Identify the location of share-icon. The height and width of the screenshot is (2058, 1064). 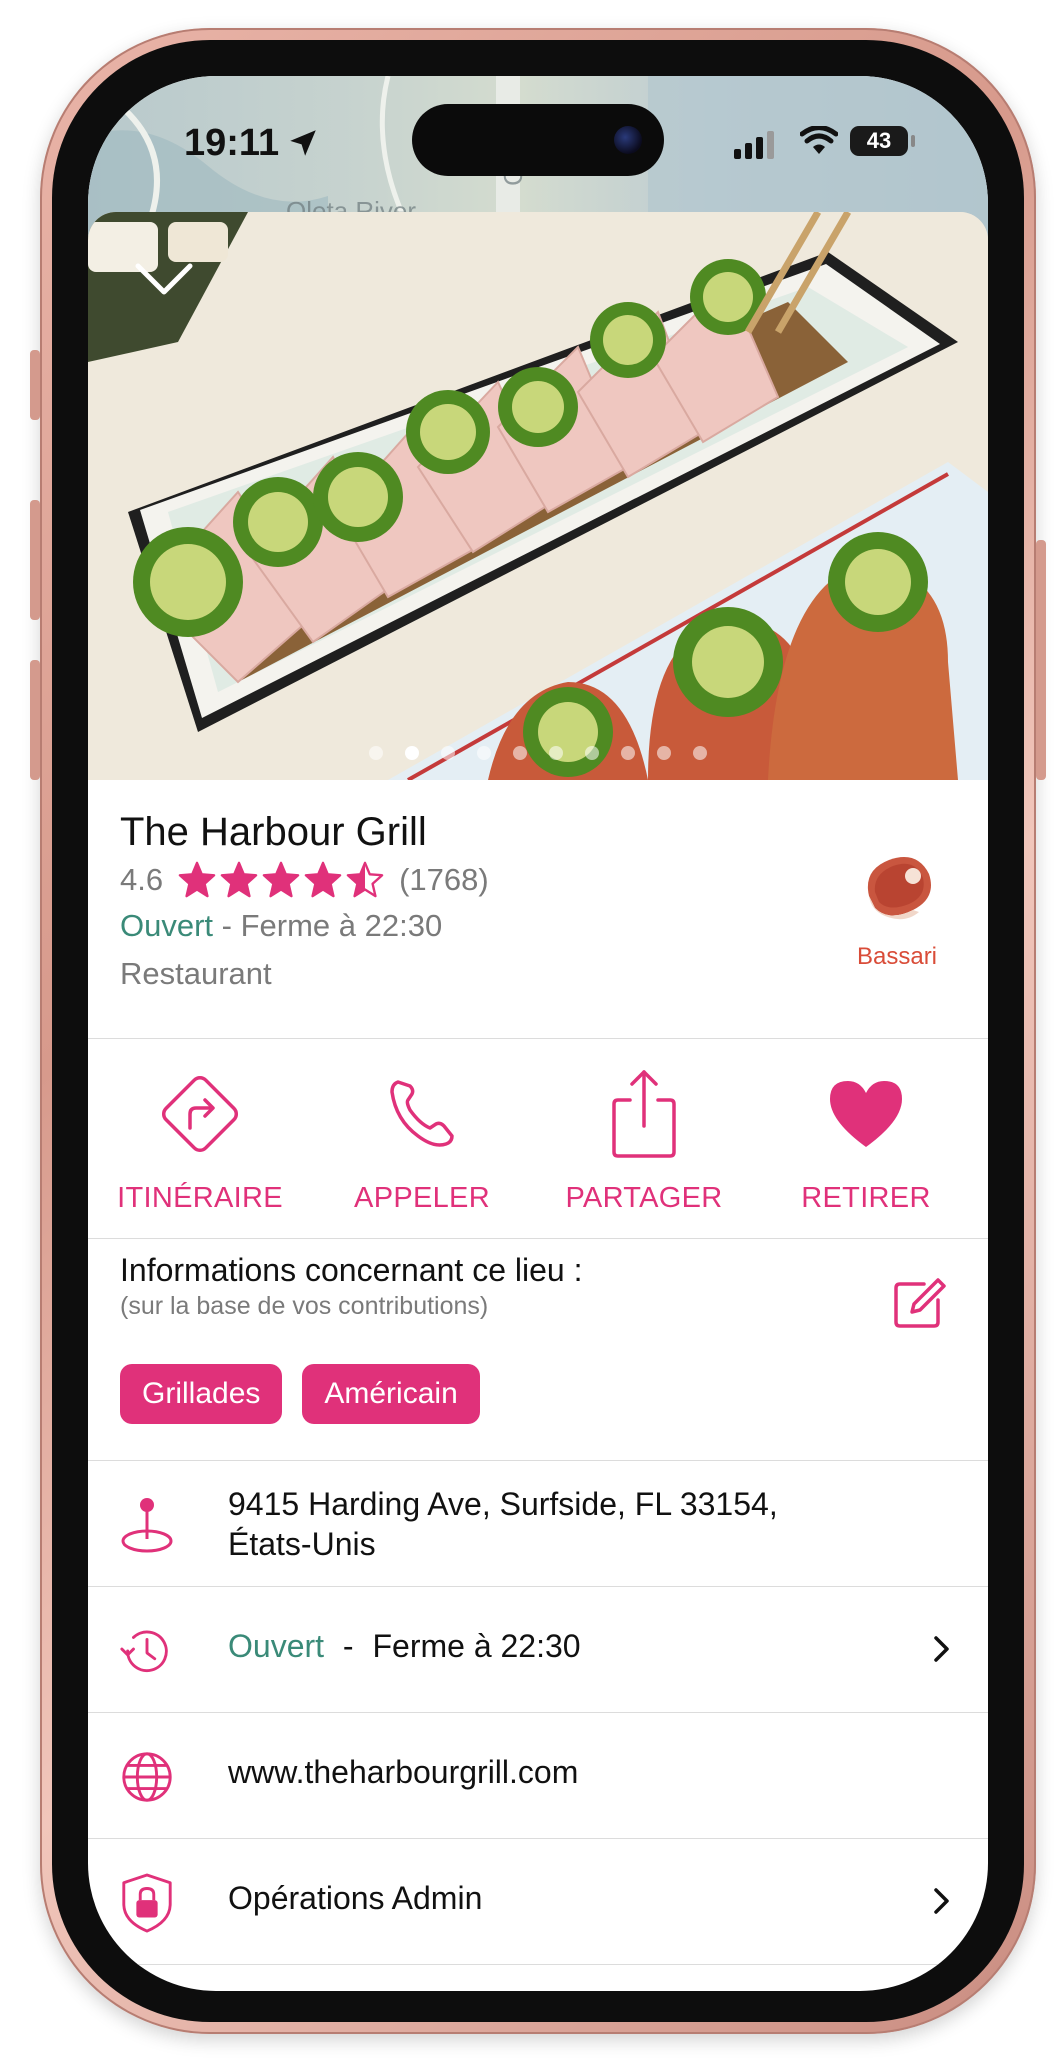
(644, 1114).